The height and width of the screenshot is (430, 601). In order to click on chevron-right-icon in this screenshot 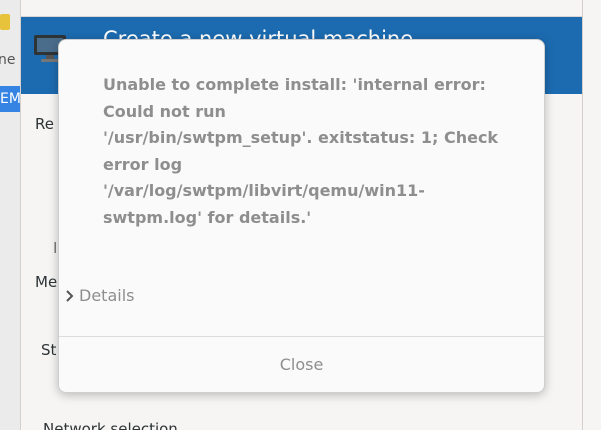, I will do `click(70, 295)`.